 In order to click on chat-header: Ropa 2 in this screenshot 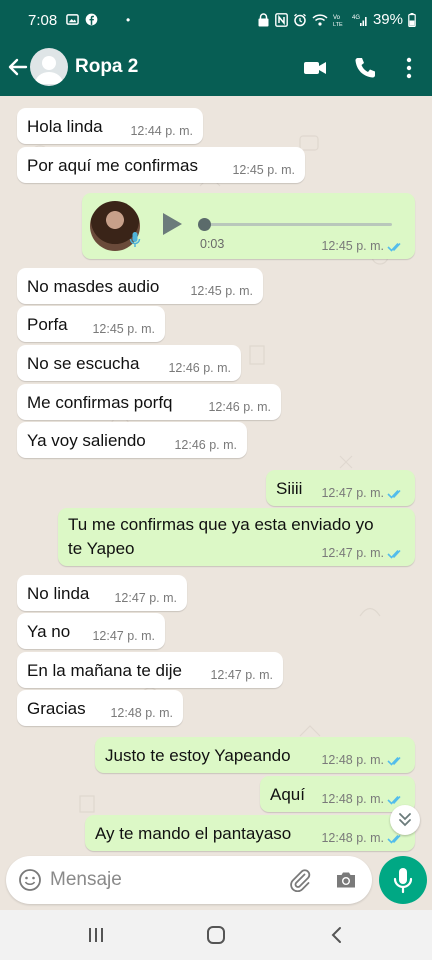, I will do `click(216, 69)`.